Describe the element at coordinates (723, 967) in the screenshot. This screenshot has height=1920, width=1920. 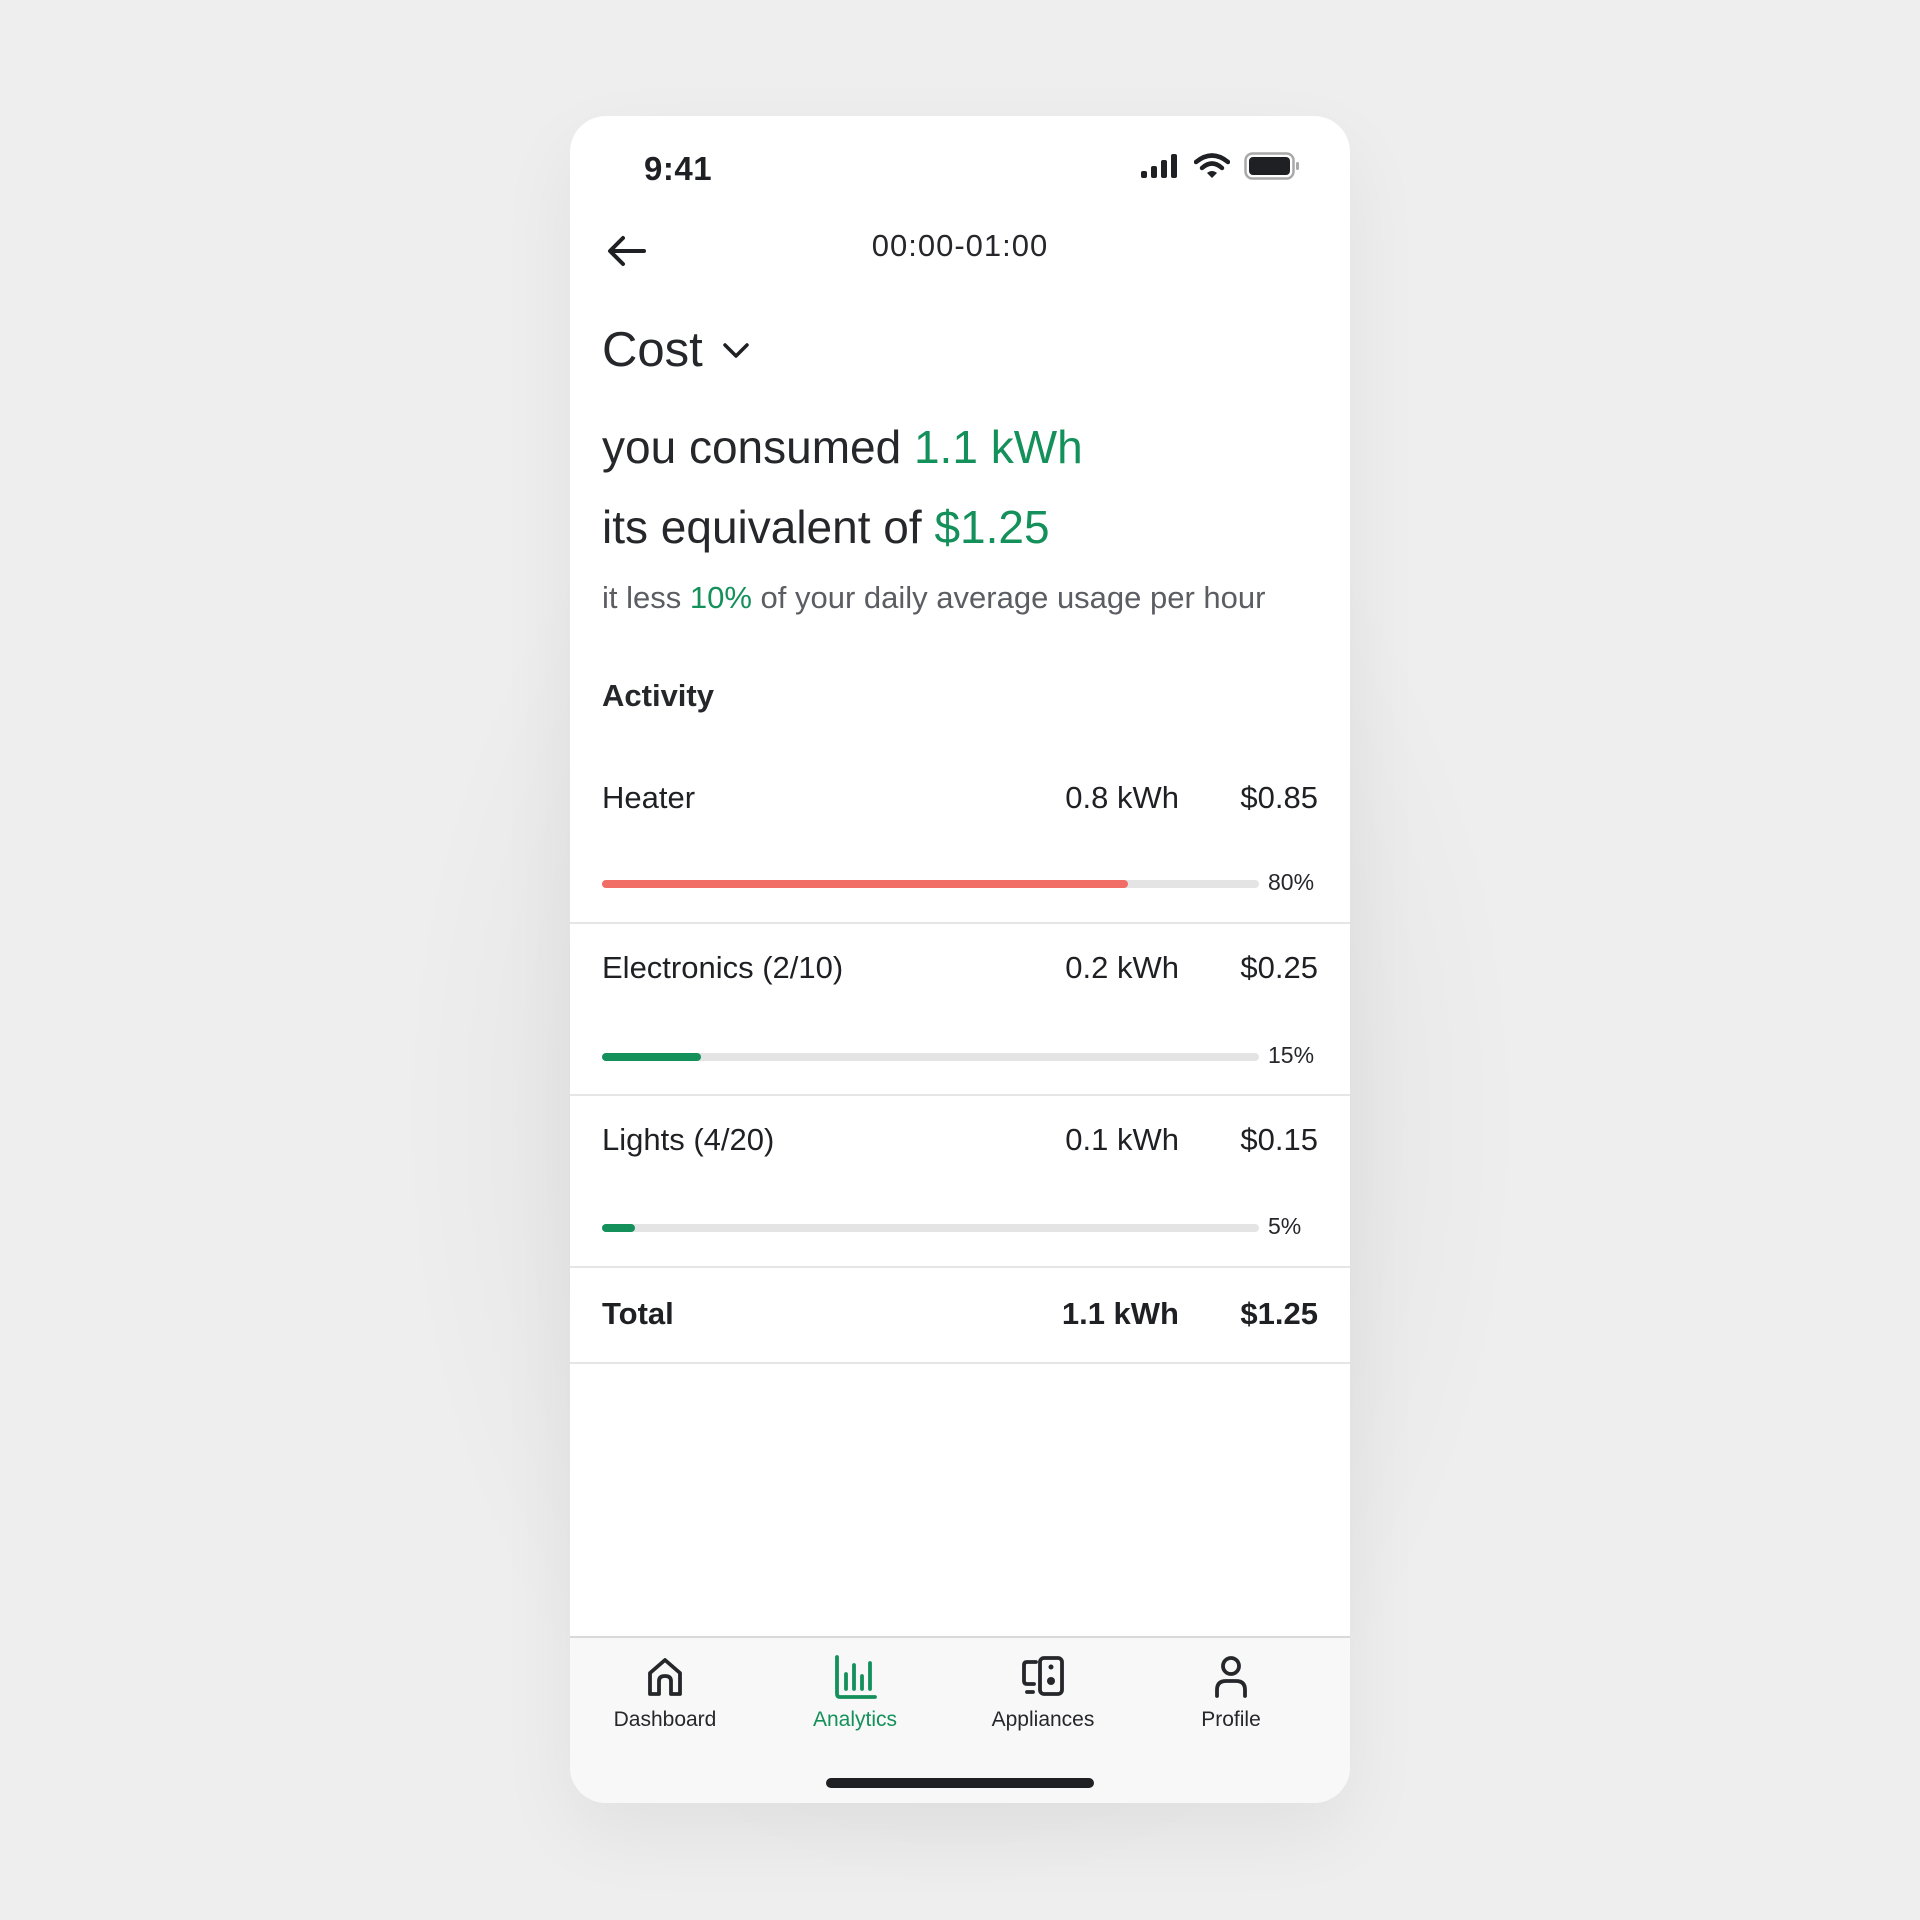
I see `activity-label: Electronics (2/10)` at that location.